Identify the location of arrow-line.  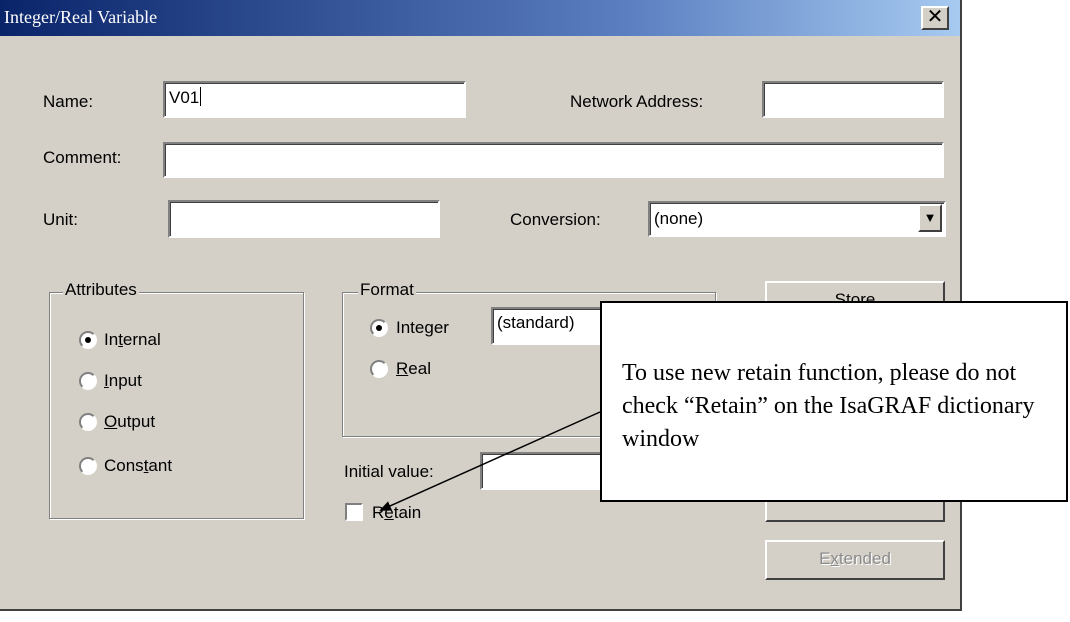
(490, 461).